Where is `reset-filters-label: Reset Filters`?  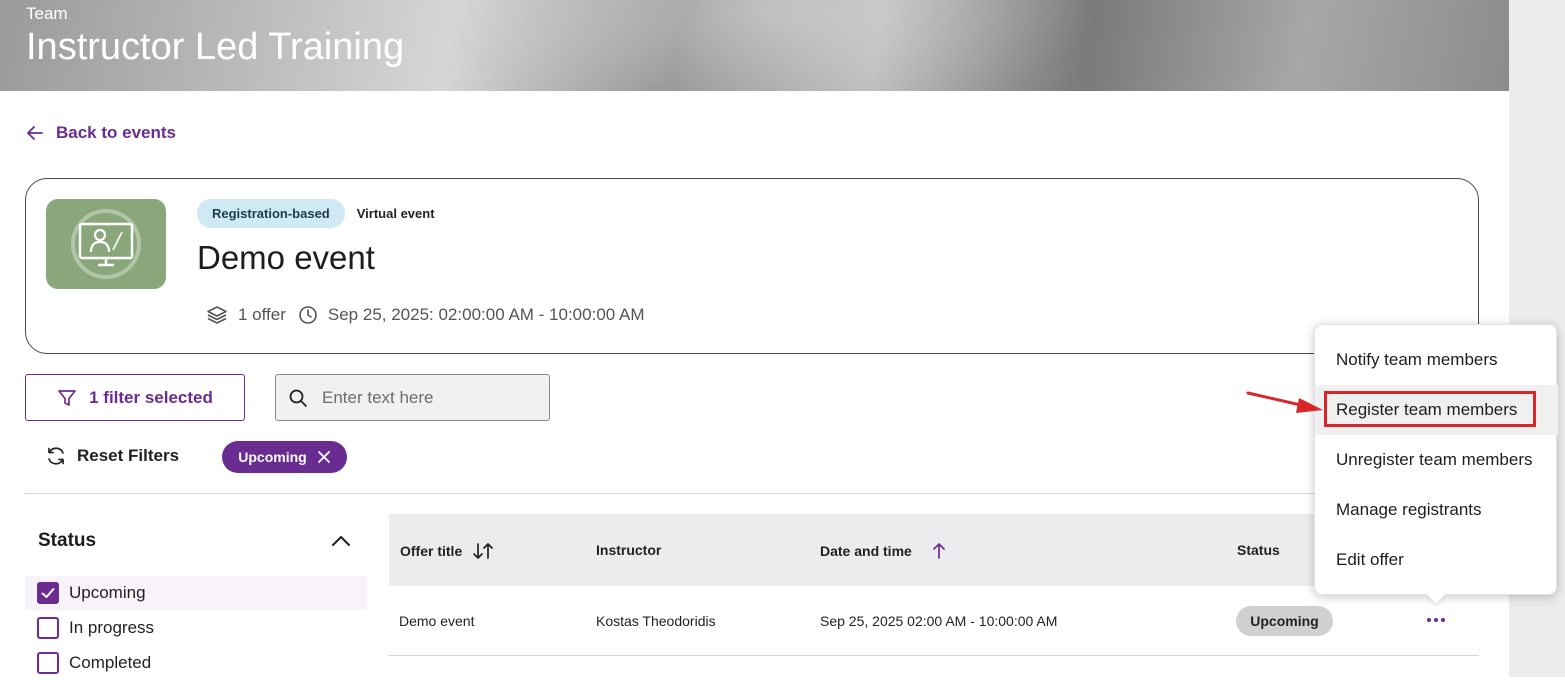 reset-filters-label: Reset Filters is located at coordinates (128, 455).